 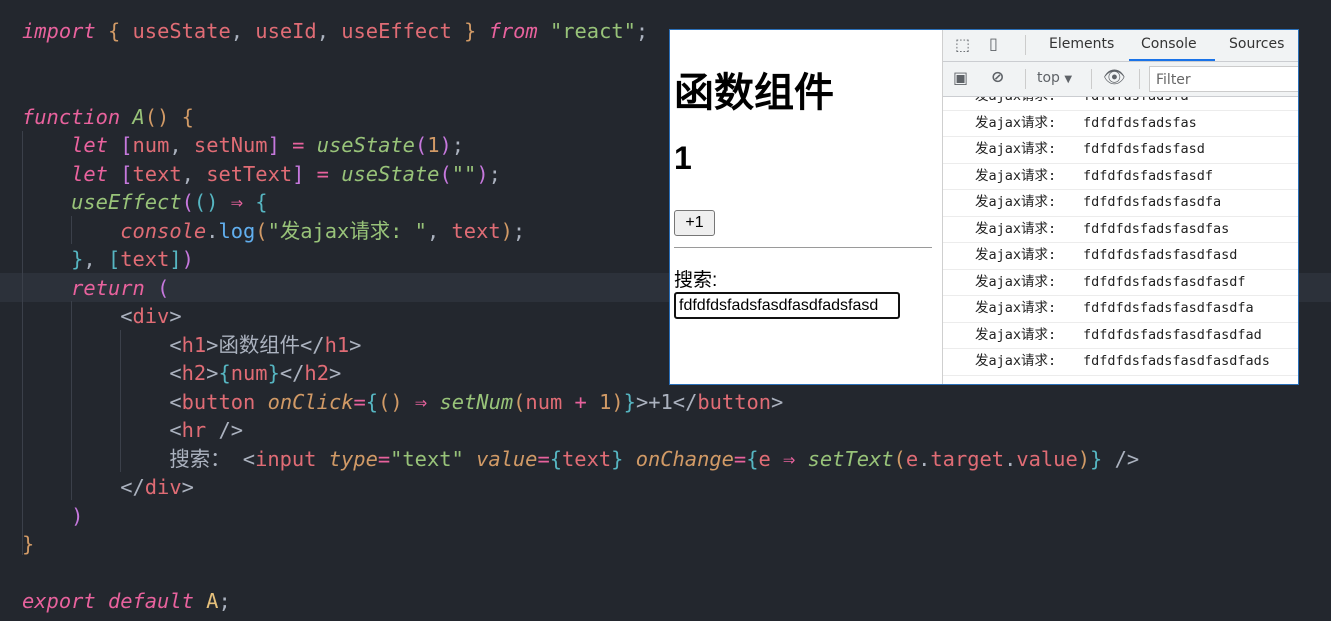 What do you see at coordinates (1120, 229) in the screenshot?
I see `console-message: 发ajax请求: fdfdfdsfadsfasdfas` at bounding box center [1120, 229].